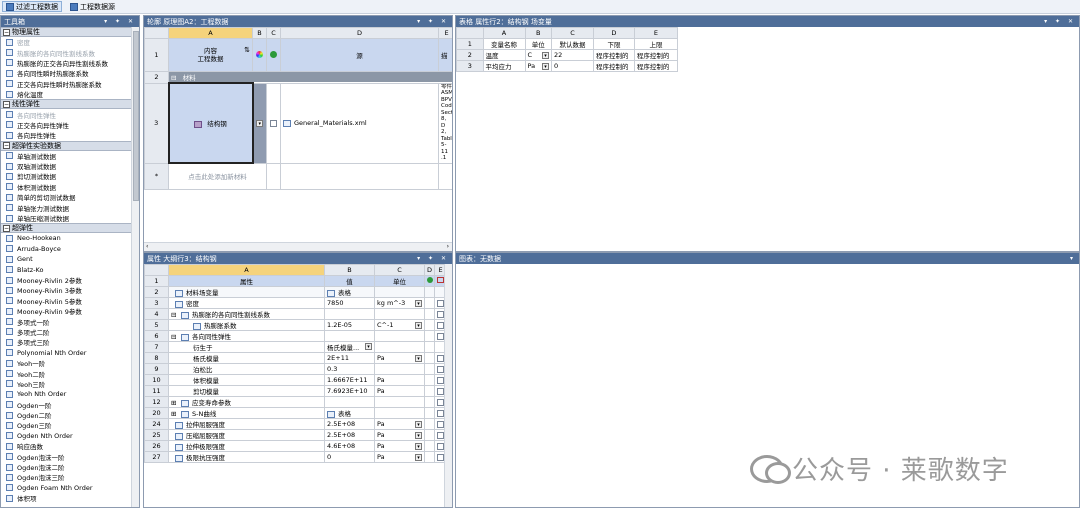  Describe the element at coordinates (66, 456) in the screenshot. I see `toolbox-item: Ogden泡沫一阶` at that location.